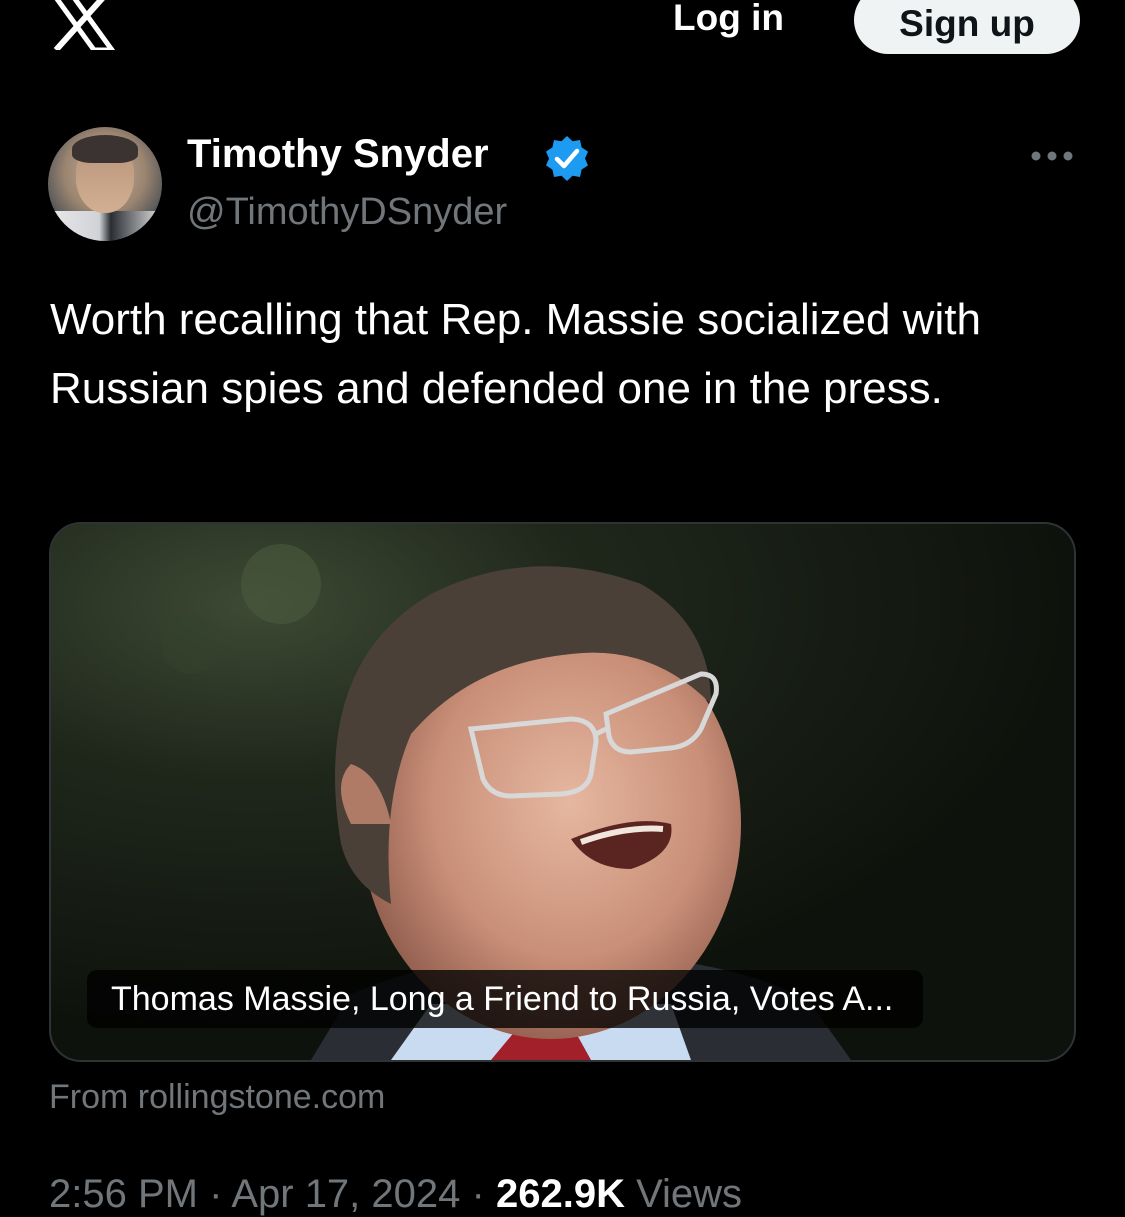 This screenshot has width=1125, height=1217. What do you see at coordinates (345, 1194) in the screenshot?
I see `tweet-date: Apr 17, 2024` at bounding box center [345, 1194].